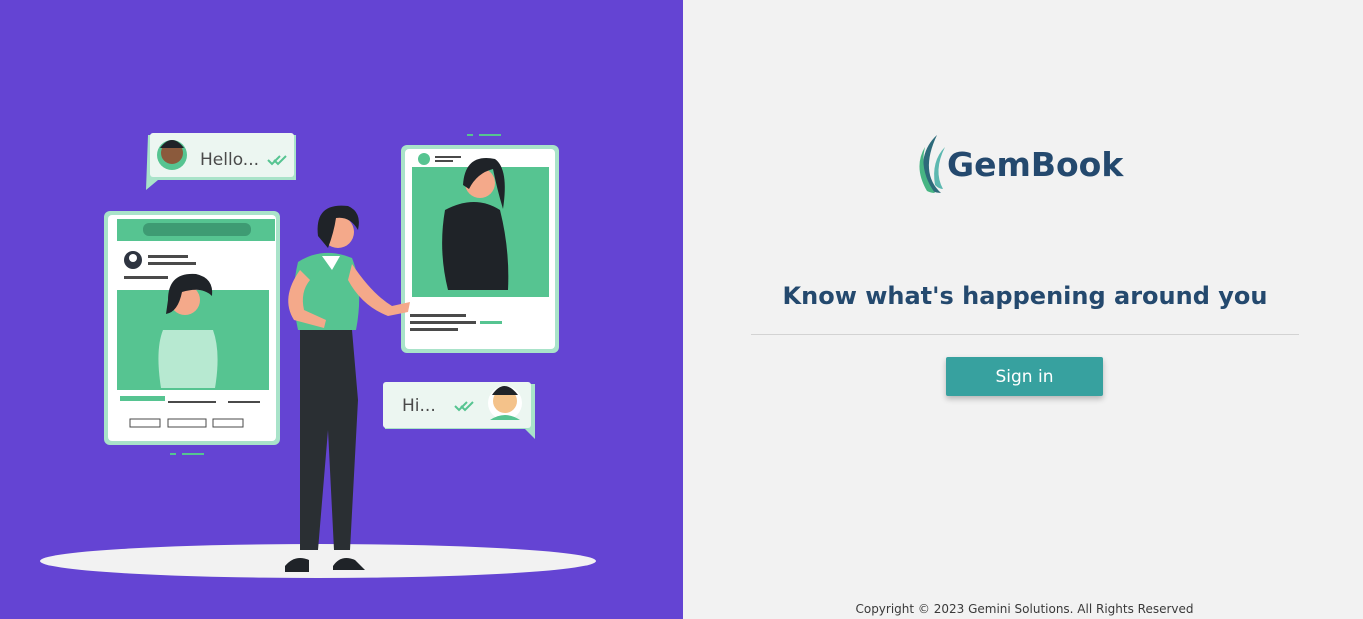  What do you see at coordinates (1024, 376) in the screenshot?
I see `sign-in-button: Sign in` at bounding box center [1024, 376].